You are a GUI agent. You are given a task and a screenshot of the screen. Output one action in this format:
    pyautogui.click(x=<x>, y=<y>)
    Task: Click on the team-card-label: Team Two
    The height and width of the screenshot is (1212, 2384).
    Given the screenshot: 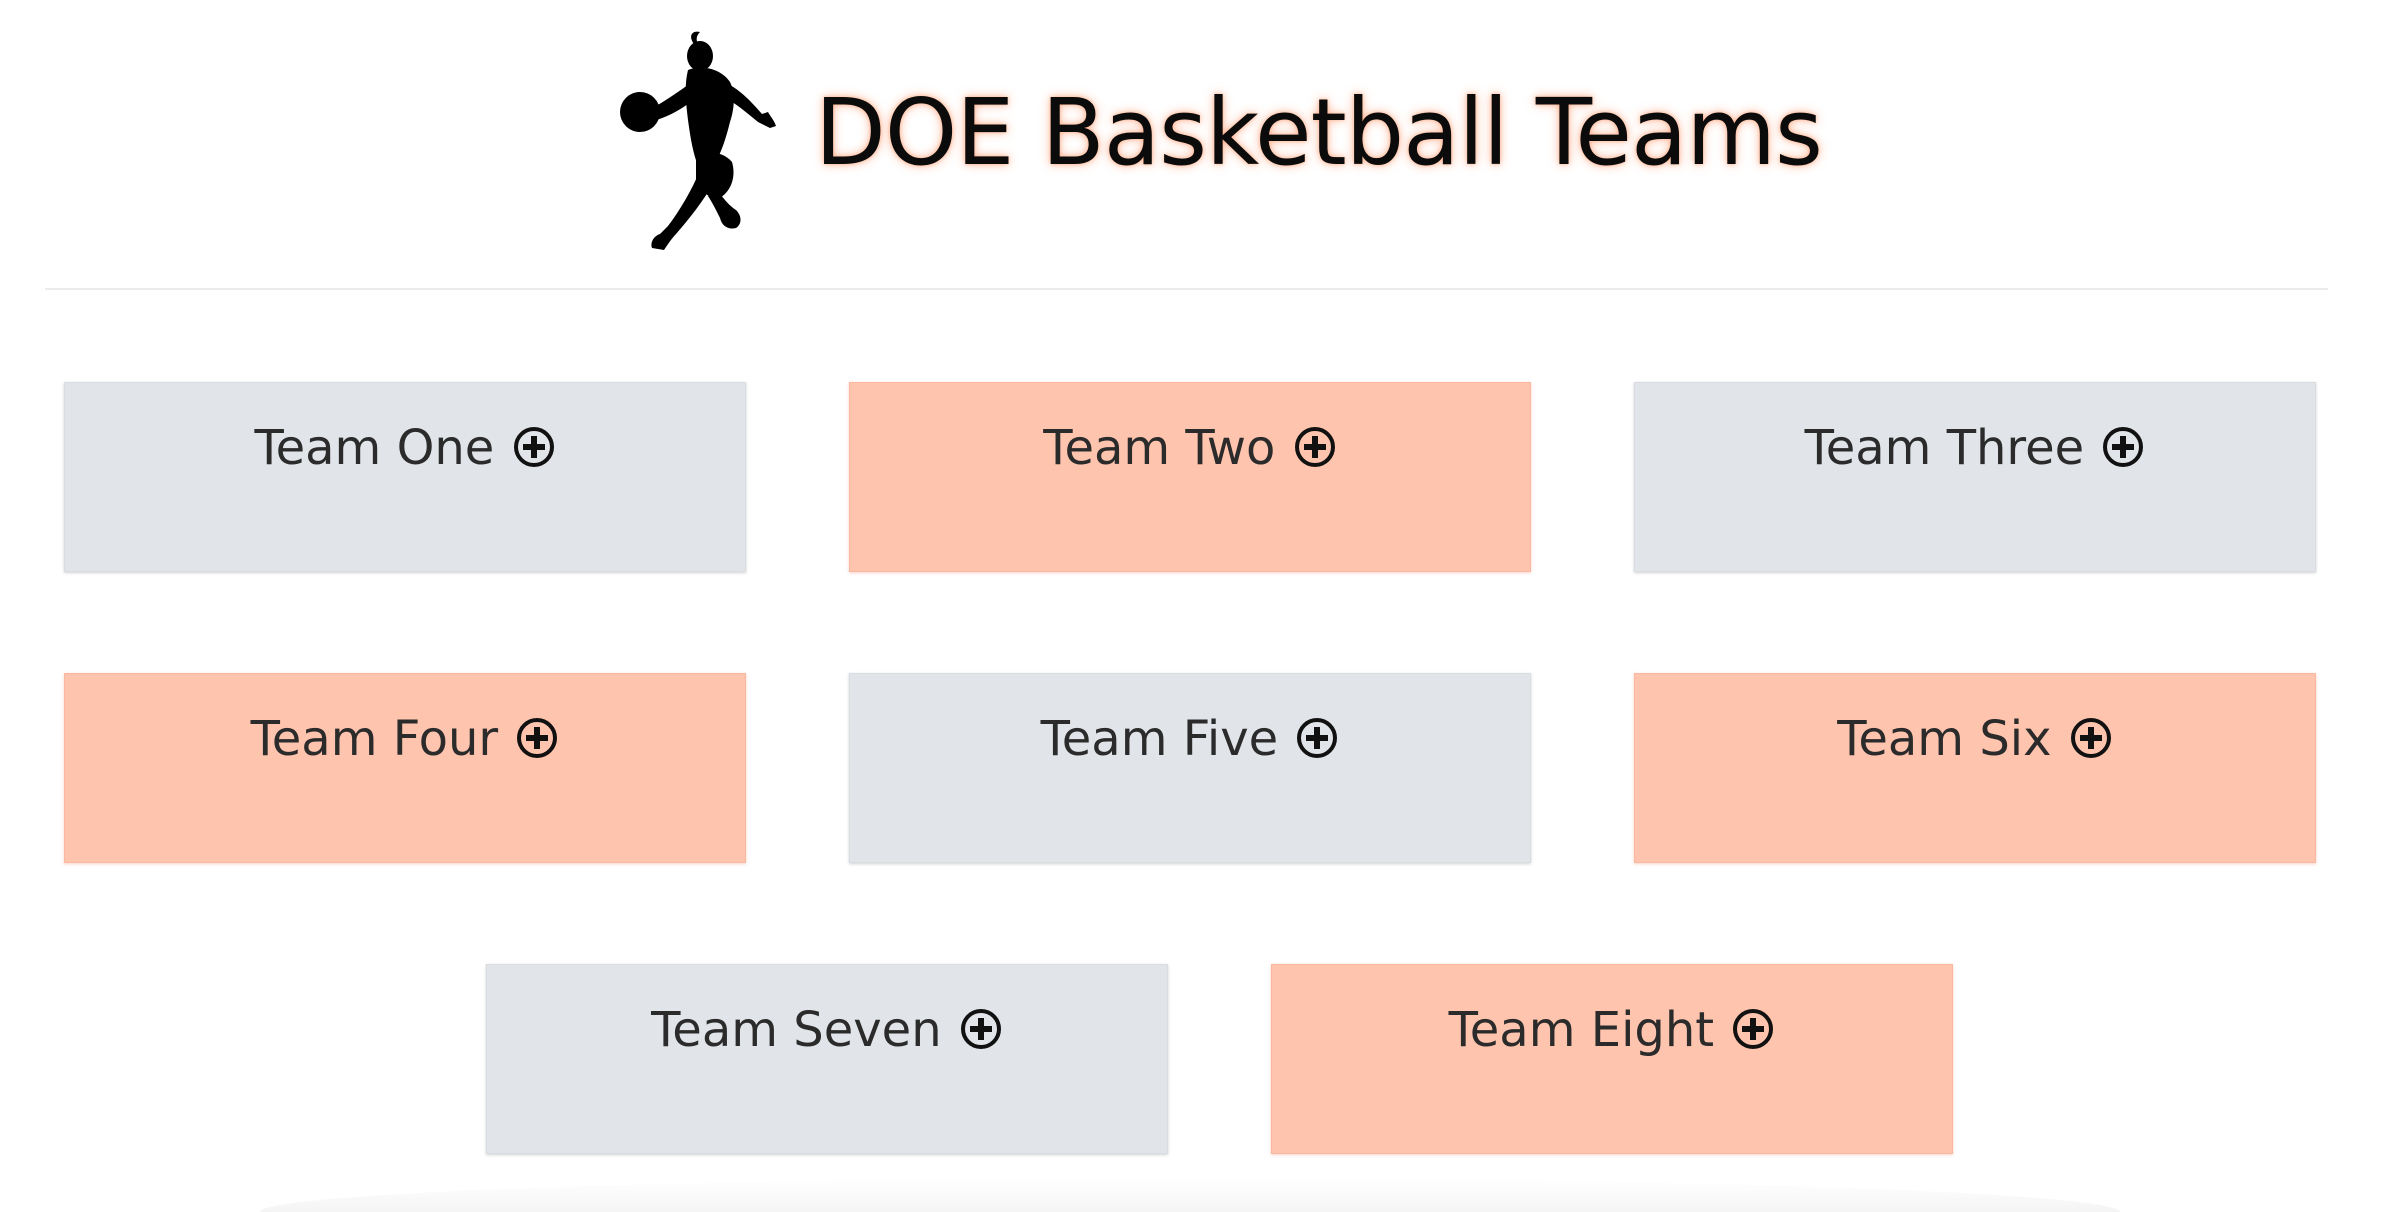 What is the action you would take?
    pyautogui.click(x=1190, y=448)
    